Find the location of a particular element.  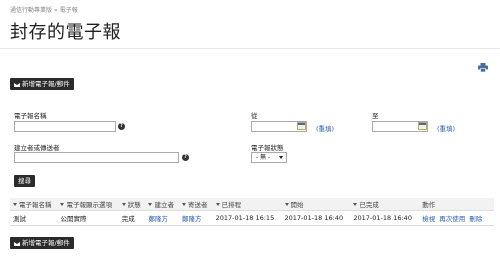

delete-link: 刪除 is located at coordinates (475, 219).